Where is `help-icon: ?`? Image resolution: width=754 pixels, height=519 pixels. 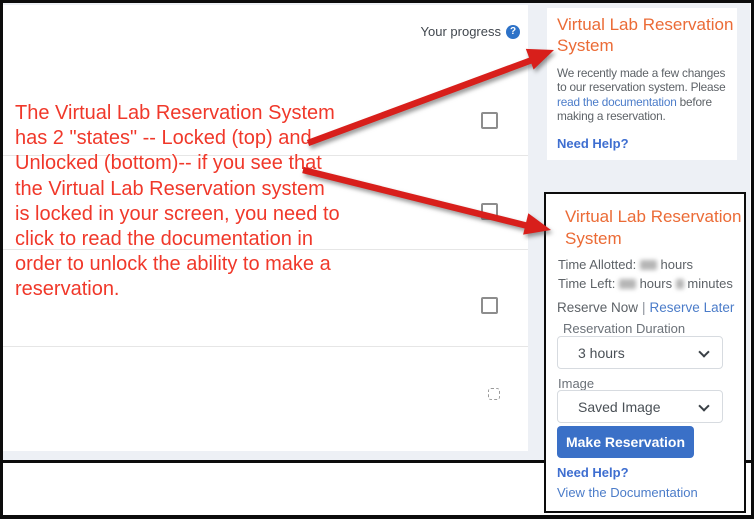
help-icon: ? is located at coordinates (513, 31).